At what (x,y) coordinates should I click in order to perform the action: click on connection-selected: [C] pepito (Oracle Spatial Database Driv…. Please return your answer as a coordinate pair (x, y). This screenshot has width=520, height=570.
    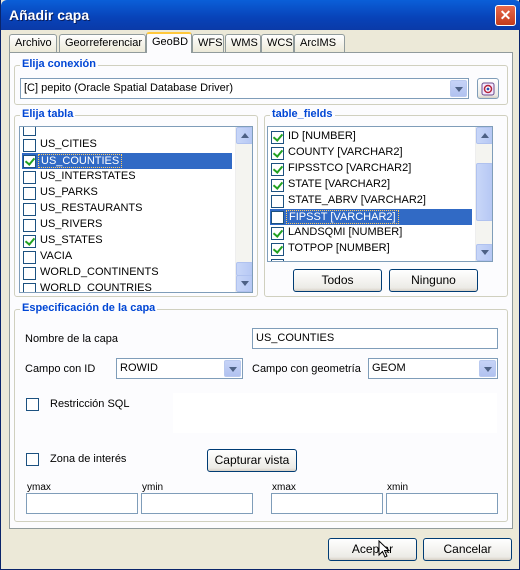
    Looking at the image, I should click on (129, 88).